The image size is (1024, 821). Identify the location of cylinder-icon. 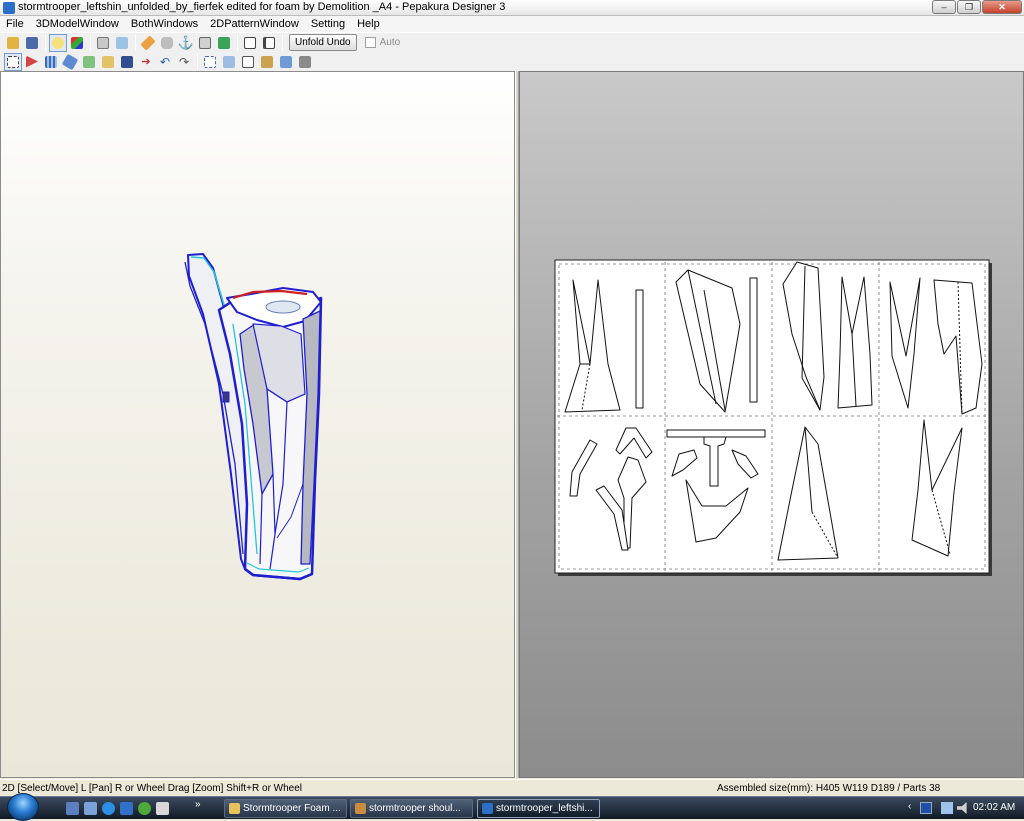
(167, 43).